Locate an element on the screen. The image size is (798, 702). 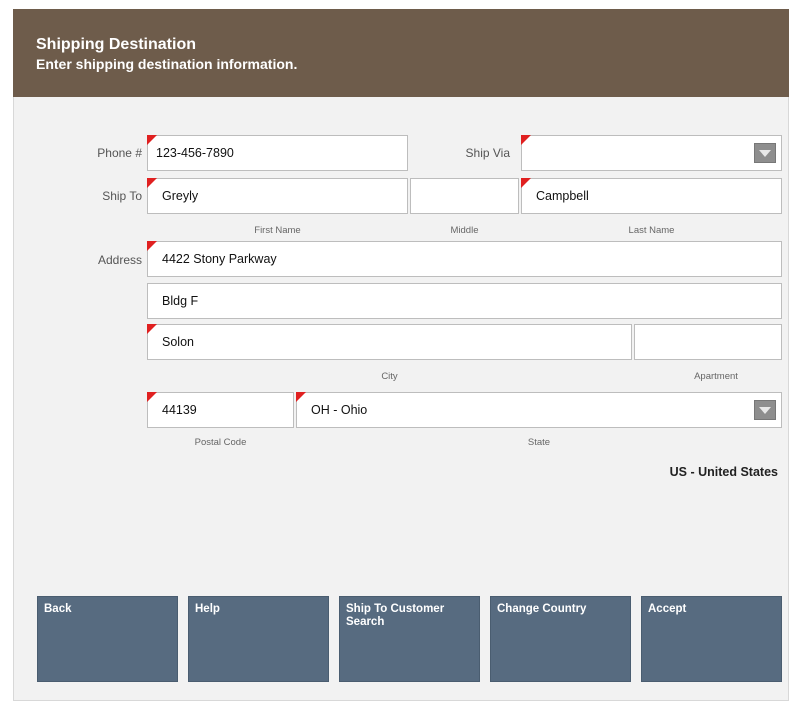
ship-to-customer-search-button: Ship To Customer Search is located at coordinates (409, 639).